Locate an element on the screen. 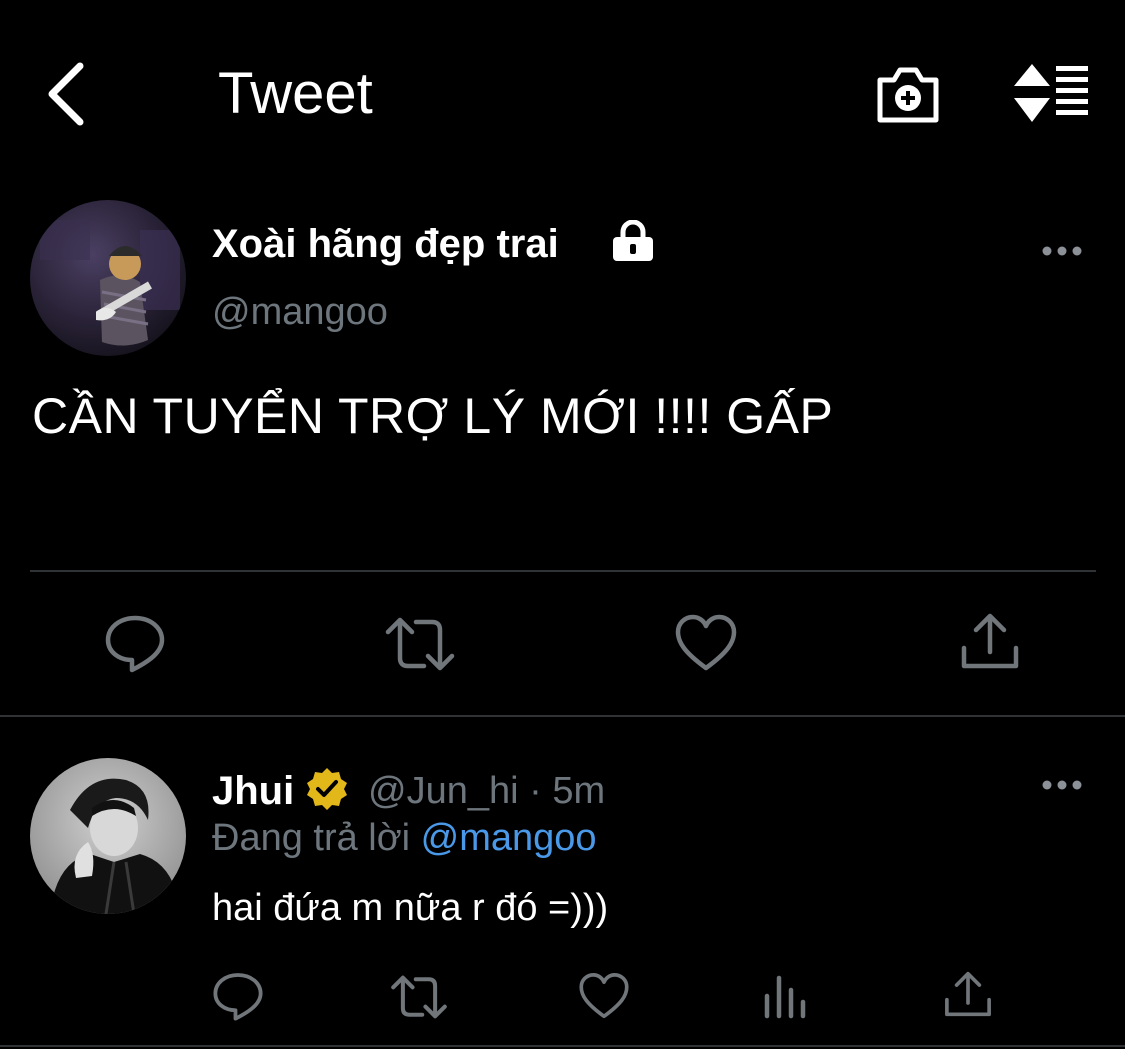  replying-prefix: Đang trả lời is located at coordinates (316, 838).